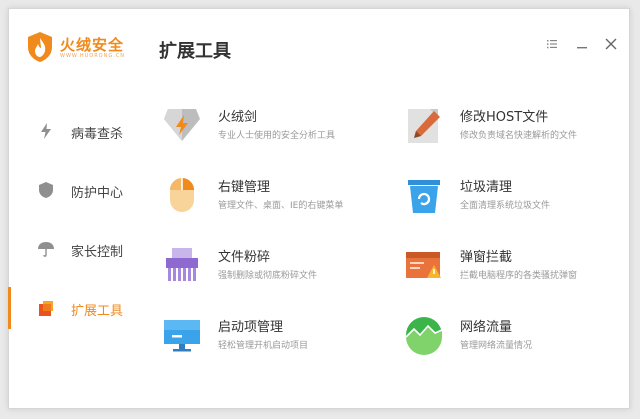 This screenshot has height=419, width=640. I want to click on tool-file-shredder: 文件粉碎 强制删除或彻底粉碎文件, so click(272, 266).